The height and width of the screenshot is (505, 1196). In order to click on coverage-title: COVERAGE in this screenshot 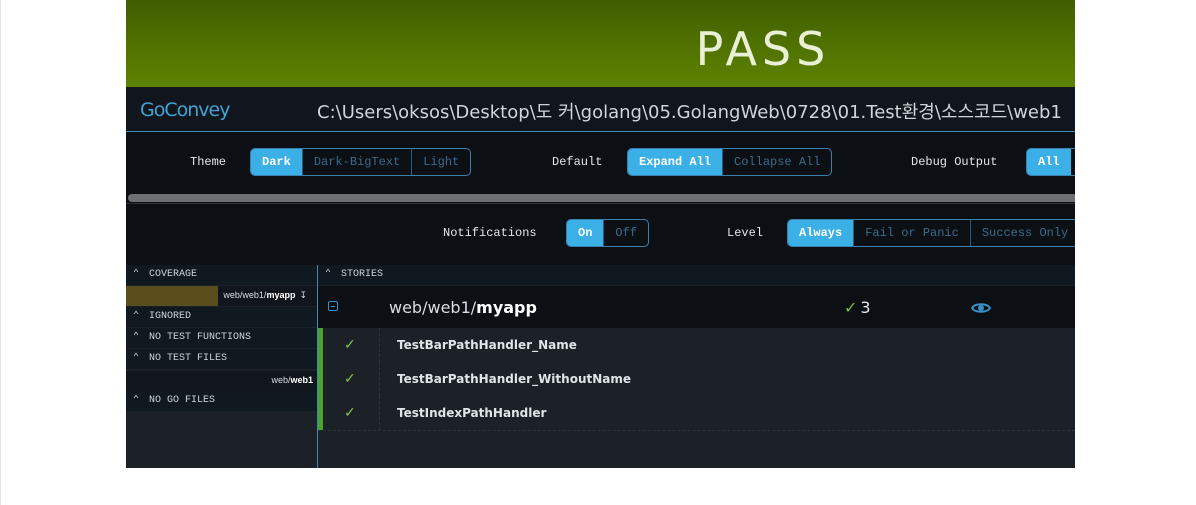, I will do `click(173, 274)`.